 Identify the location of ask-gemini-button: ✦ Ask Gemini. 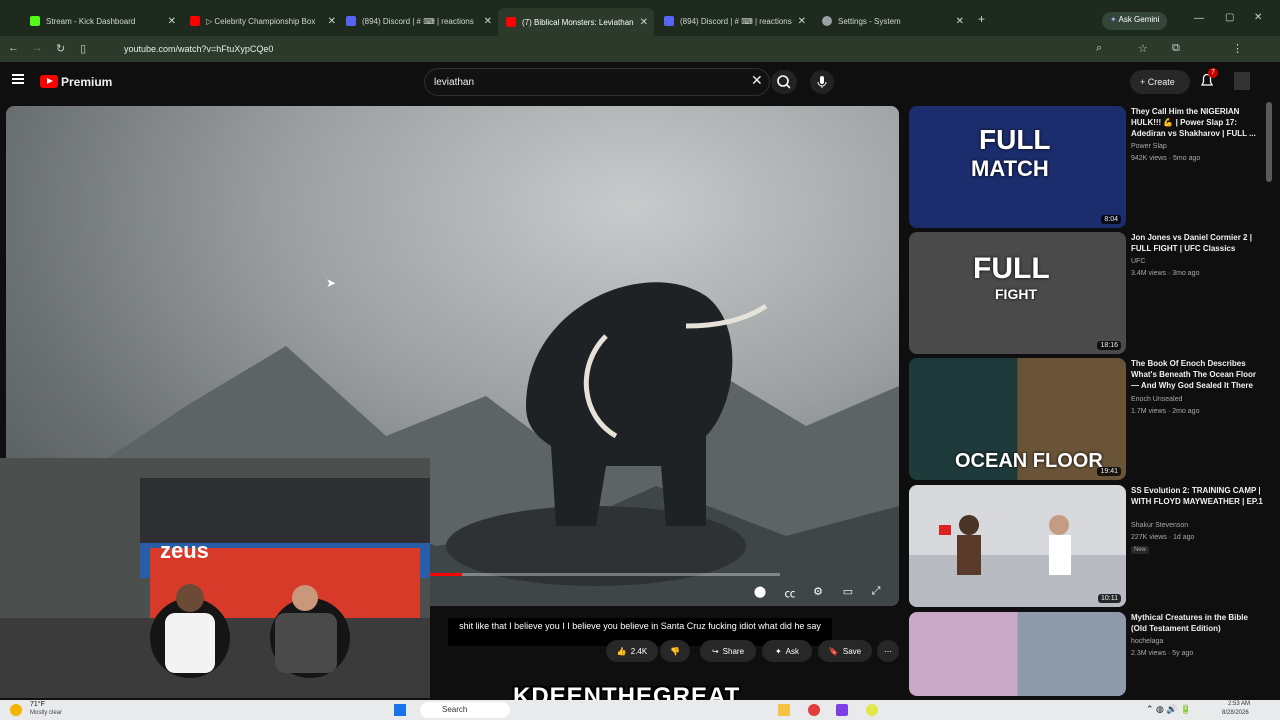
(1135, 21).